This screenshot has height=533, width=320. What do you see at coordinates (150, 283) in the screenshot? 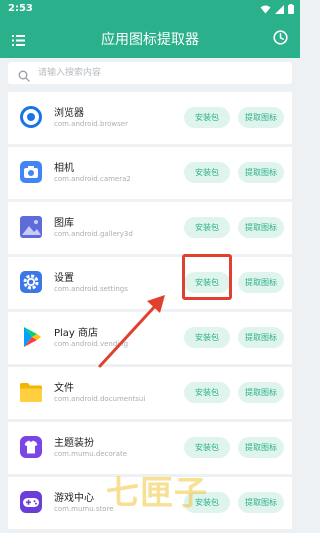
I see `app-row: 设置 com.android.settings 安装包 提取图标` at bounding box center [150, 283].